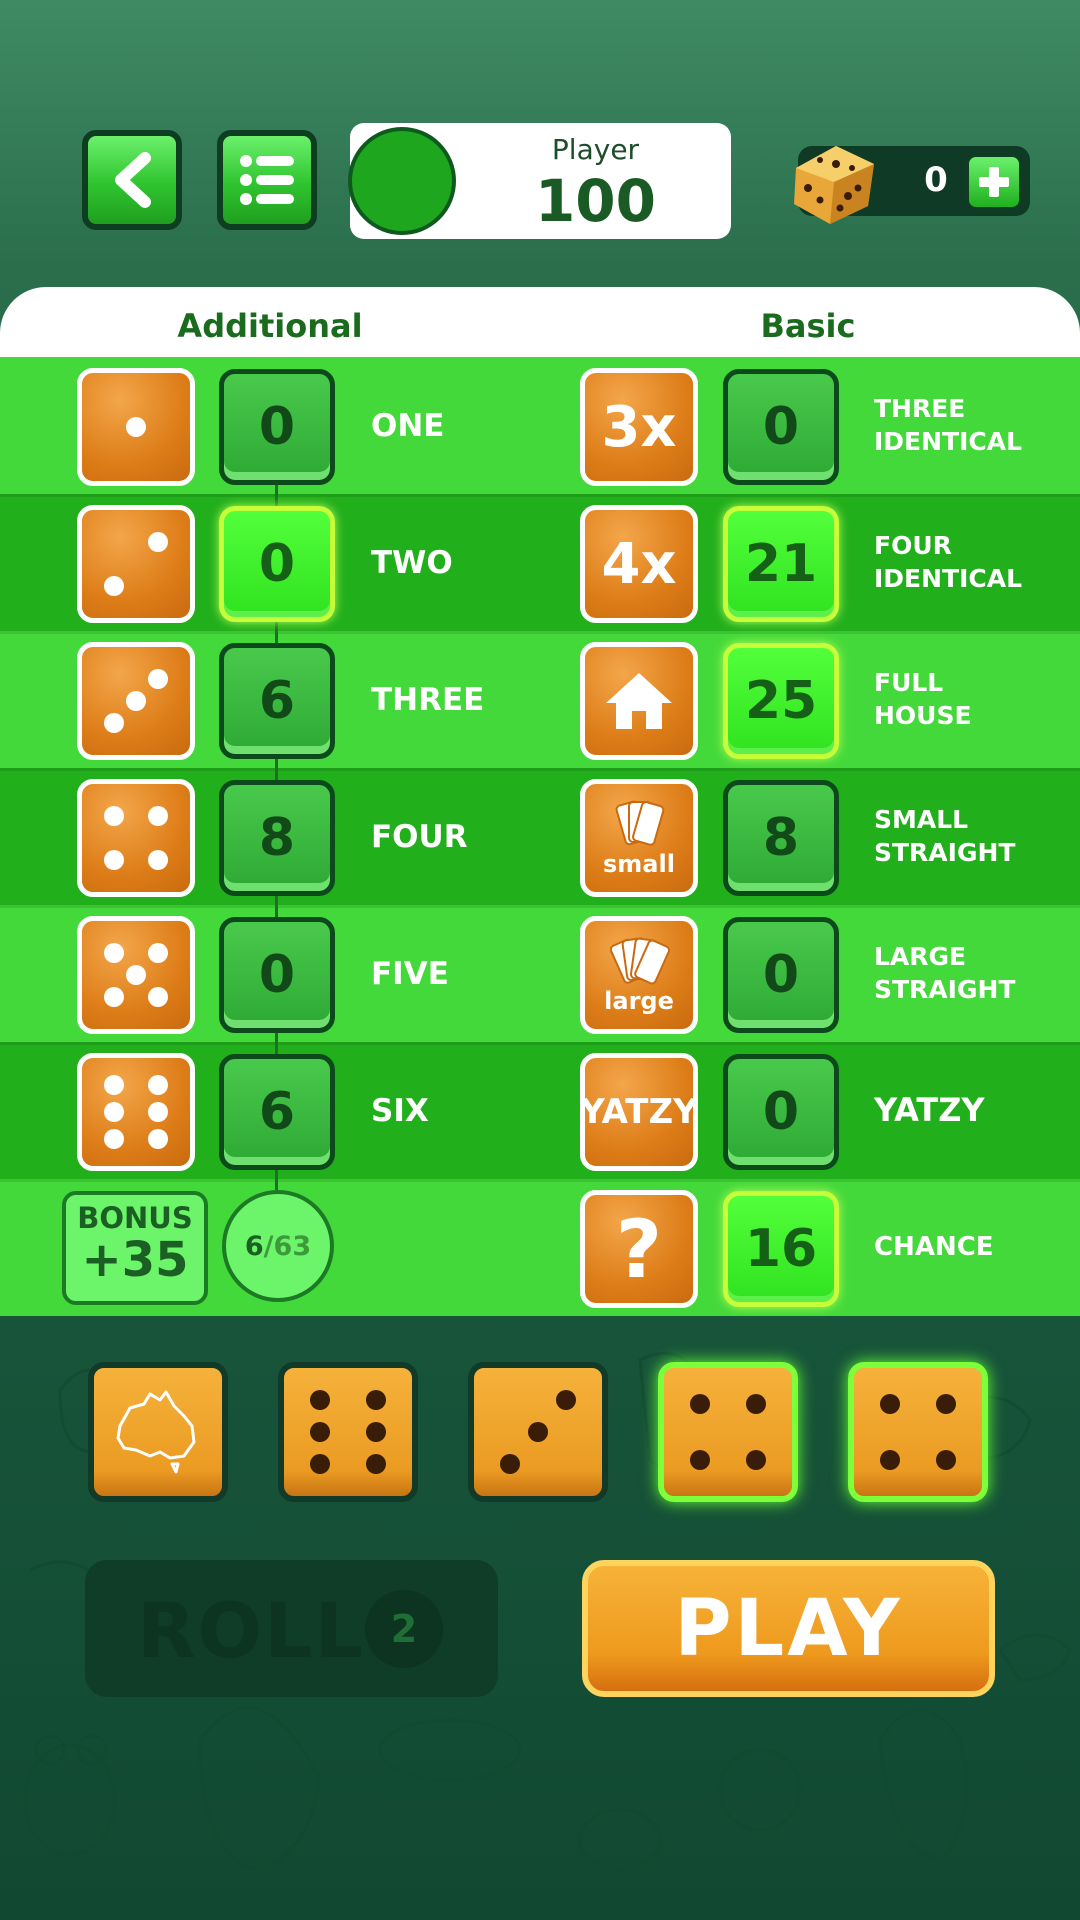 The image size is (1080, 1920). Describe the element at coordinates (781, 1249) in the screenshot. I see `score-cell: 16` at that location.